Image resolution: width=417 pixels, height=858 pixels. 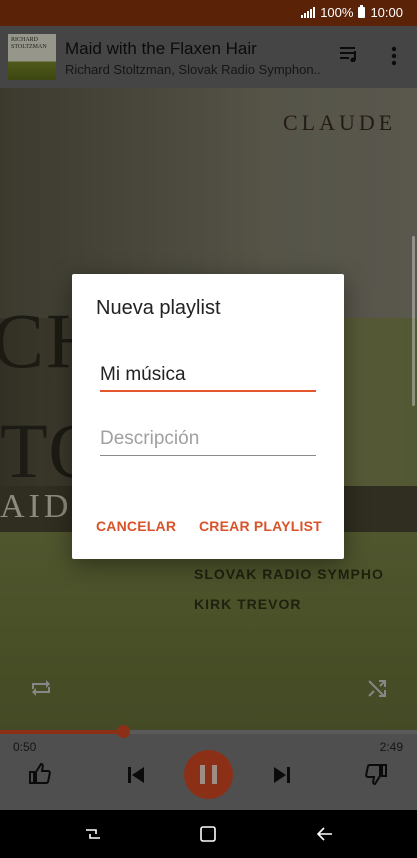 I want to click on playlist-name-field-wrapper, so click(x=208, y=377).